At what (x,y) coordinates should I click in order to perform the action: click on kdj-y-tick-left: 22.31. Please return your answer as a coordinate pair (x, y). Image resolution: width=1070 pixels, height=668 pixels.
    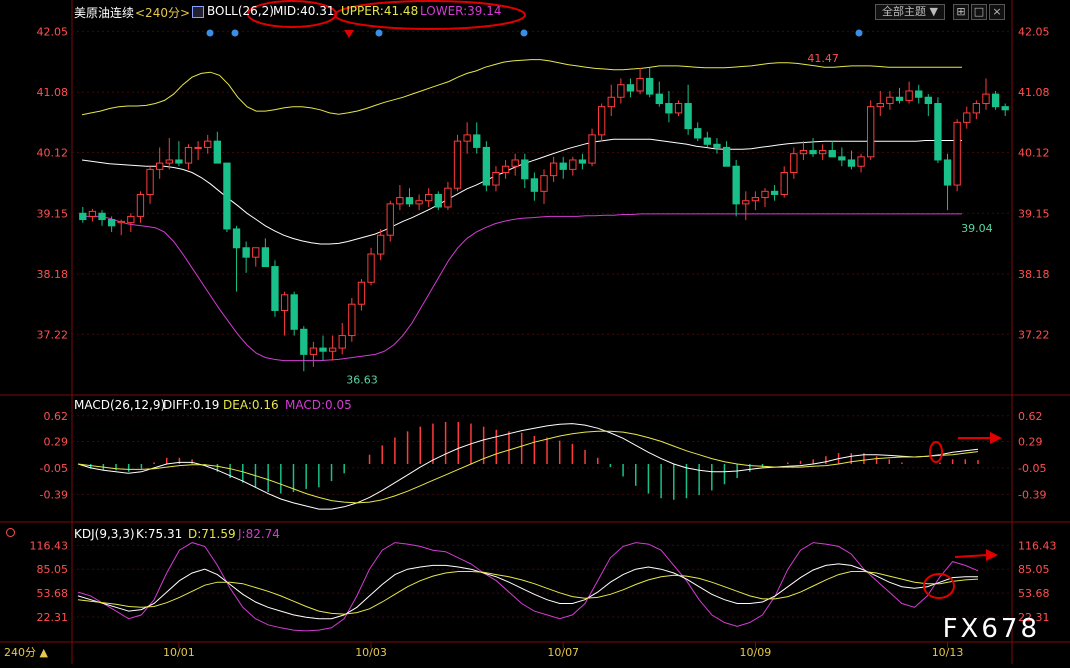
    Looking at the image, I should click on (53, 617).